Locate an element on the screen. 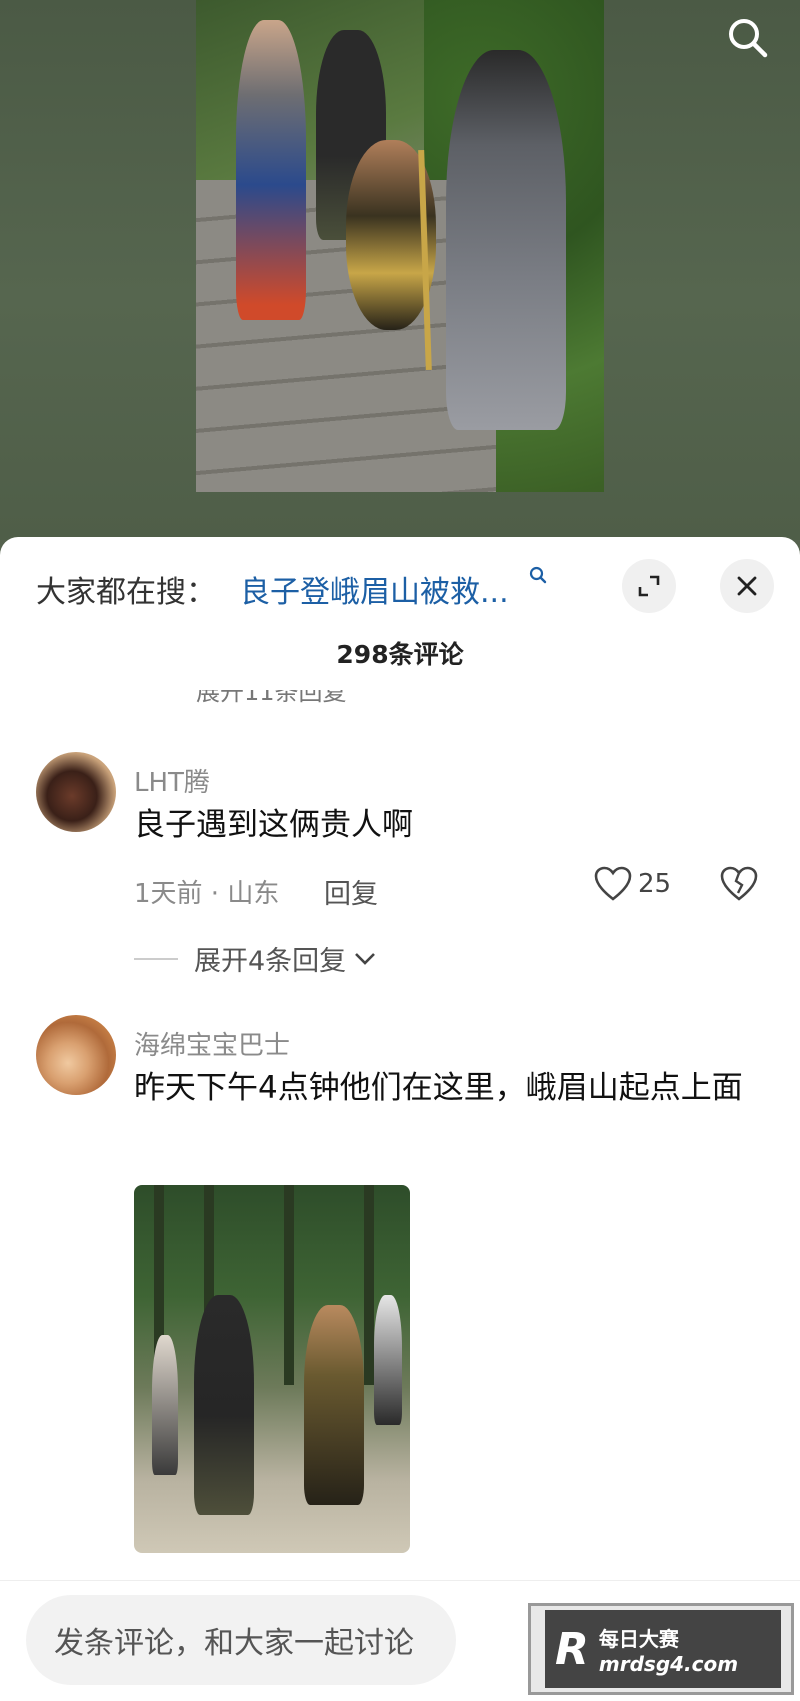 This screenshot has width=800, height=1701. comment-username: LHT腾 is located at coordinates (172, 780).